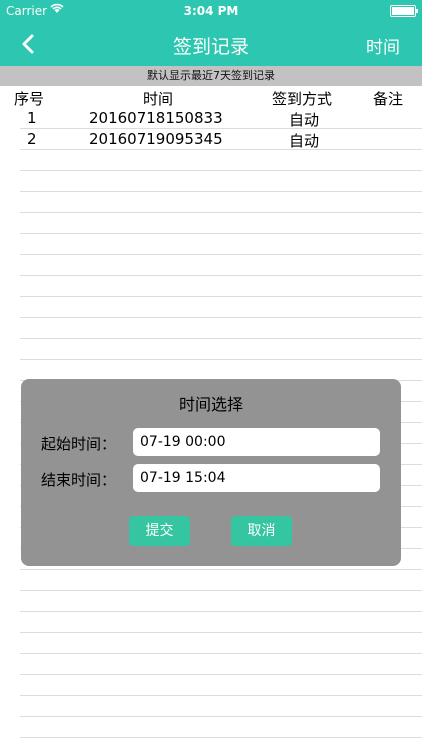  What do you see at coordinates (156, 118) in the screenshot?
I see `row-time: 20160718150833` at bounding box center [156, 118].